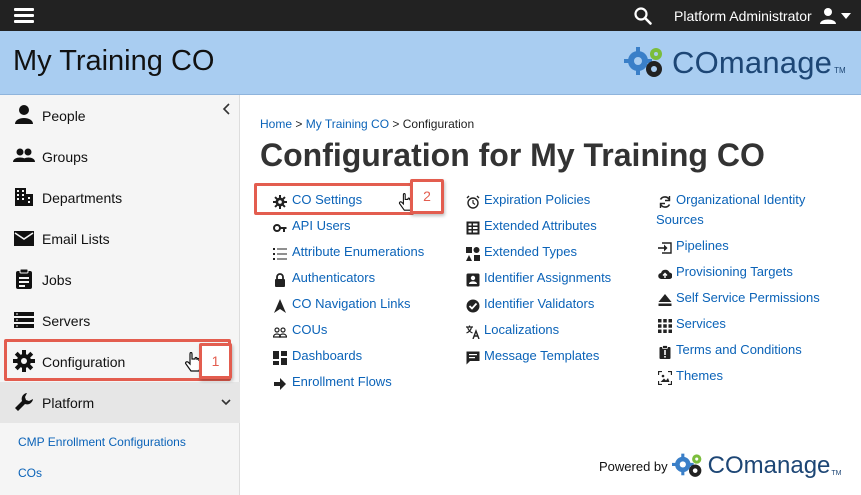 This screenshot has width=861, height=495. Describe the element at coordinates (215, 361) in the screenshot. I see `step-badge-1: 1` at that location.